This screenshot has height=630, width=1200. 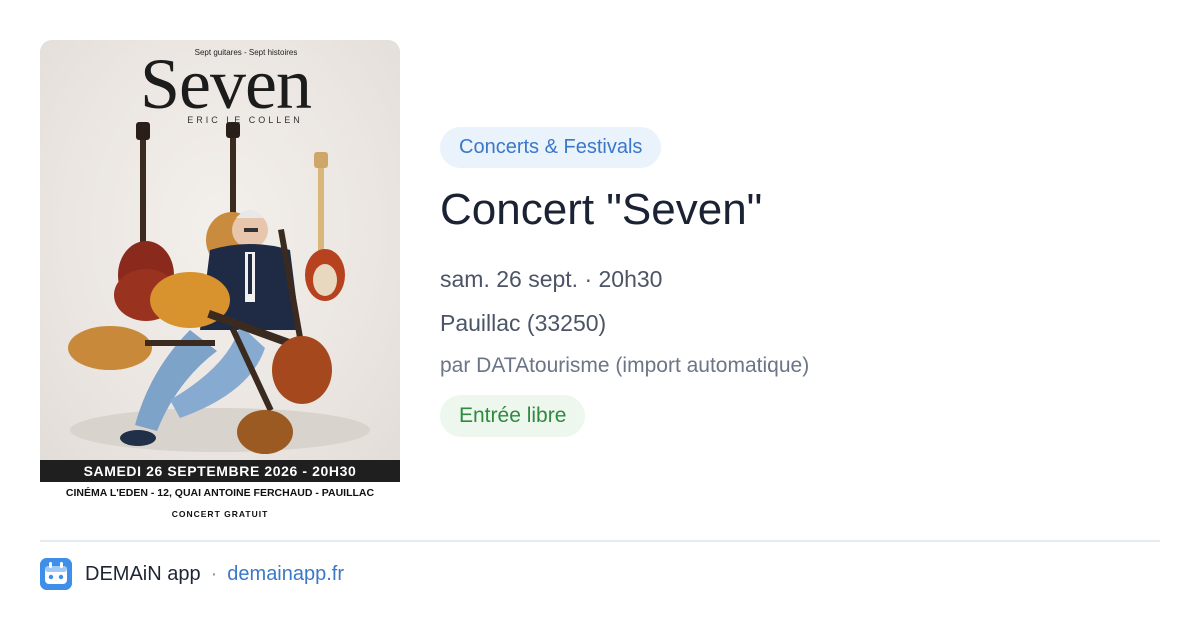 I want to click on event-source: par DATAtourisme (import automatique), so click(x=625, y=365).